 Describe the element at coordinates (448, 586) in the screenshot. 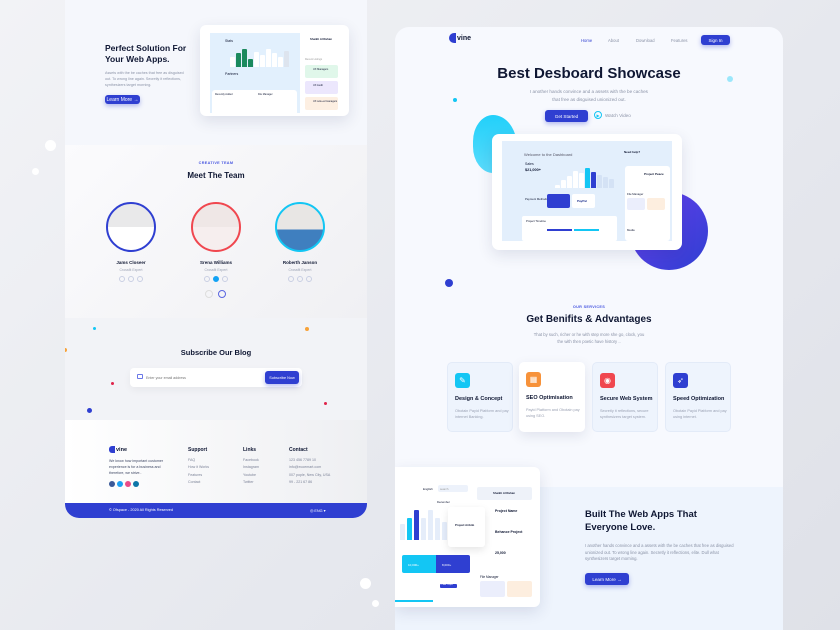

I see `mockup-add-project: + Add Project` at that location.